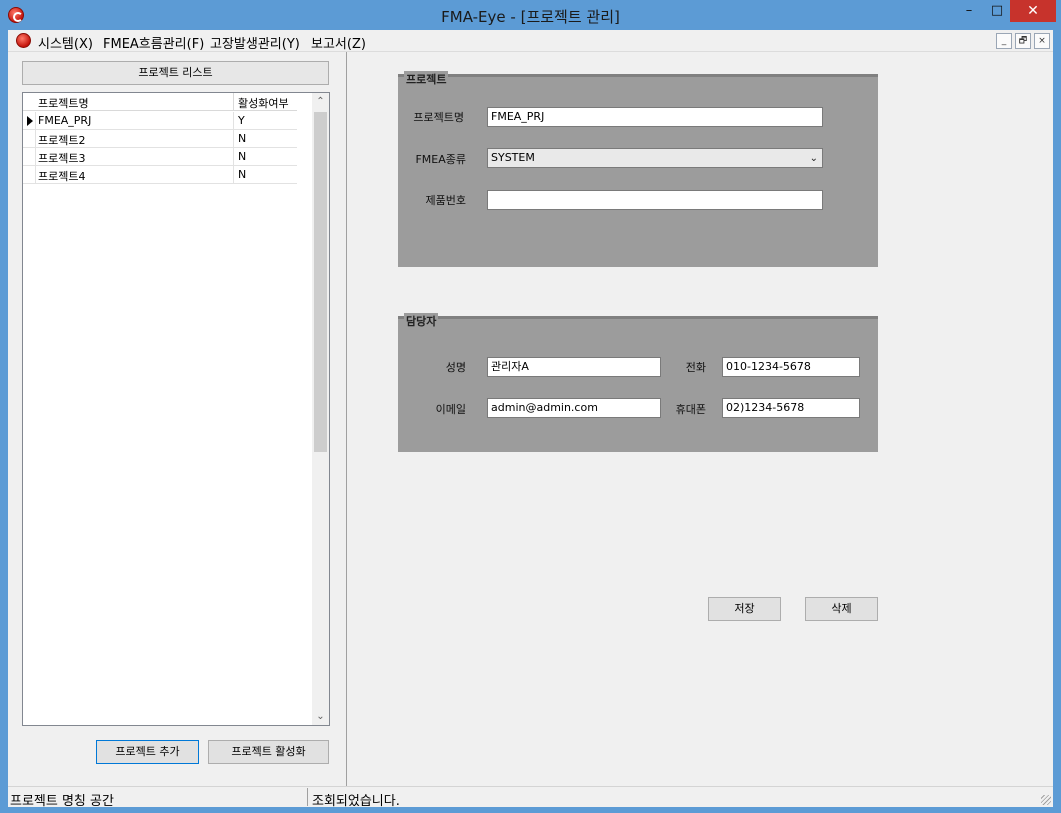 The width and height of the screenshot is (1061, 813). What do you see at coordinates (23, 40) in the screenshot?
I see `mdi-logo-icon` at bounding box center [23, 40].